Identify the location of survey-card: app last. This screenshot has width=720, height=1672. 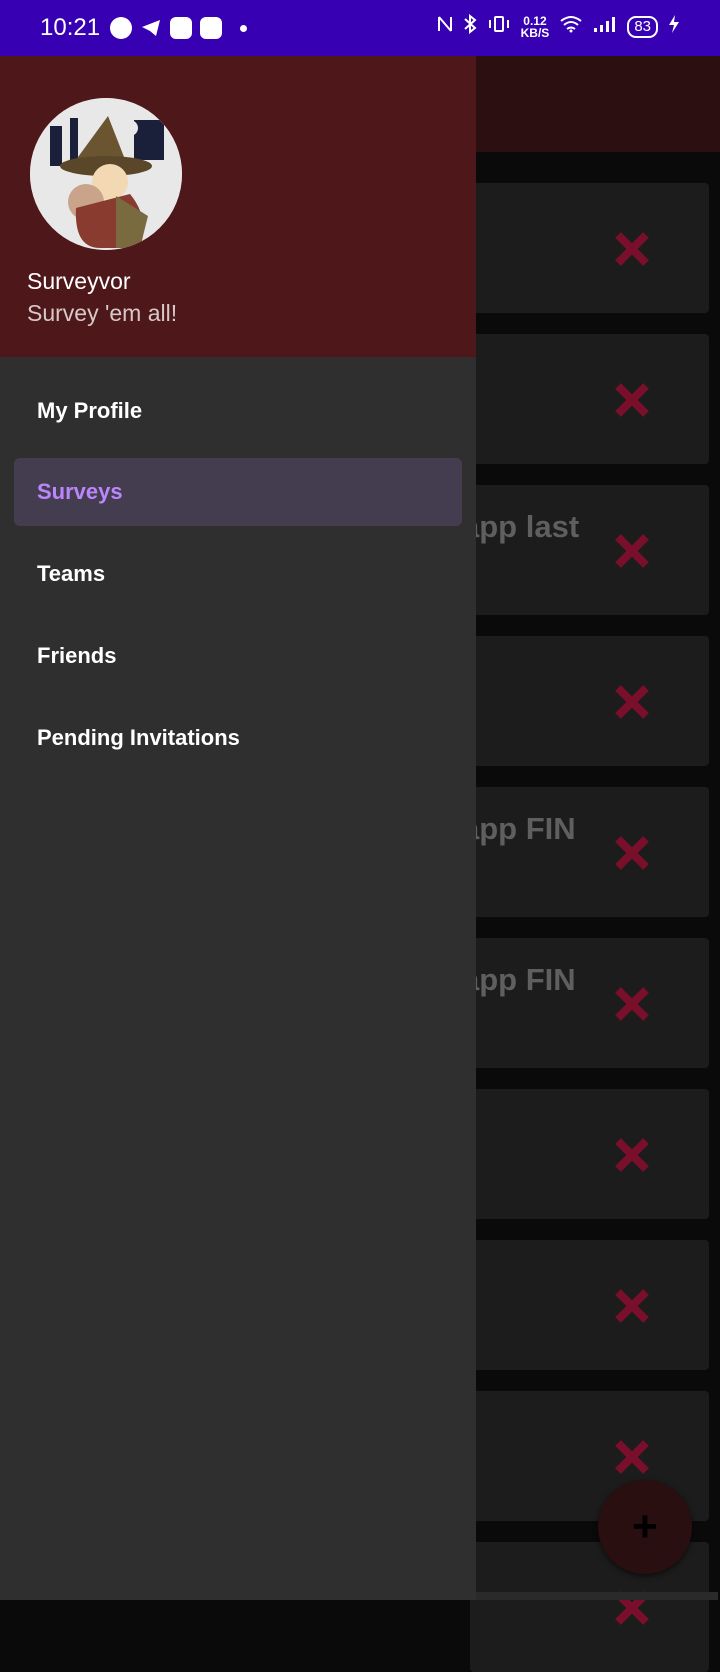
(589, 550).